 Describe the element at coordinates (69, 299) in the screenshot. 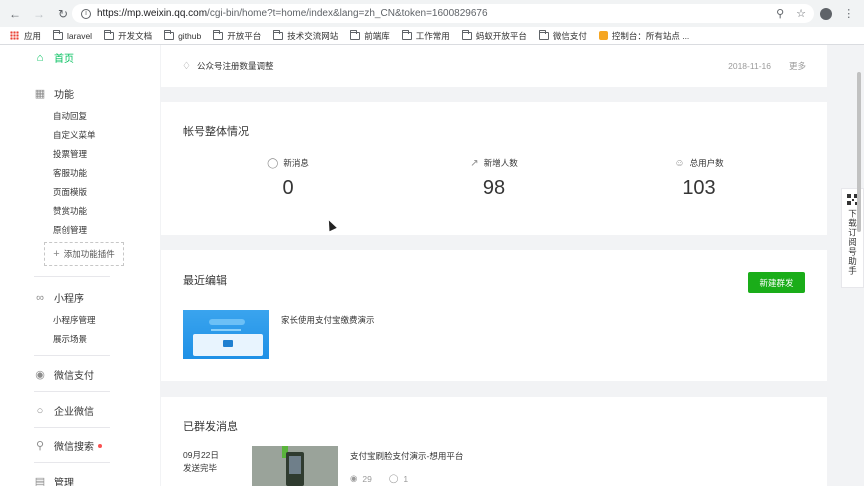

I see `sidebar-item-label: 小程序` at that location.